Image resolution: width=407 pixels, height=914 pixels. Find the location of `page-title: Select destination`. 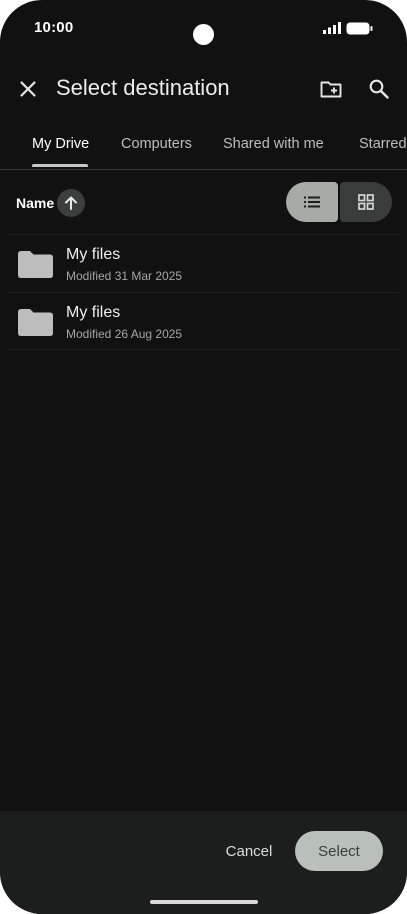

page-title: Select destination is located at coordinates (143, 87).